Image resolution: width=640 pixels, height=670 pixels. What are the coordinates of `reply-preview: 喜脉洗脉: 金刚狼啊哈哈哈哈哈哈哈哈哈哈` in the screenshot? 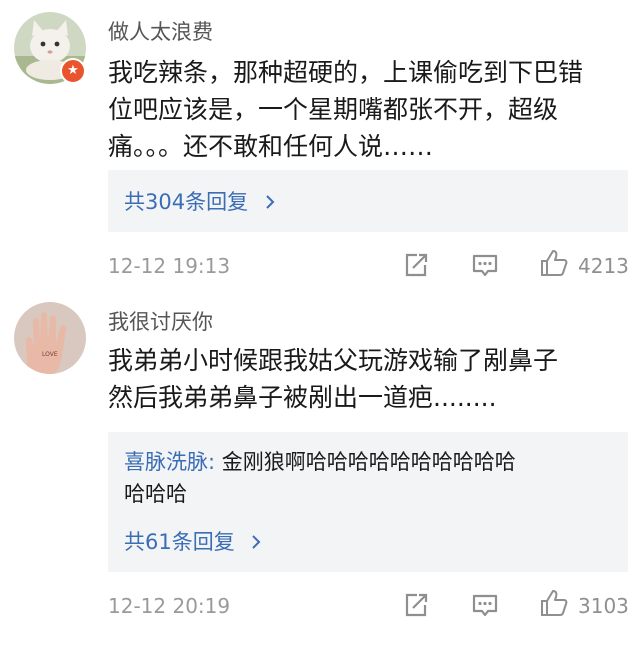 It's located at (369, 462).